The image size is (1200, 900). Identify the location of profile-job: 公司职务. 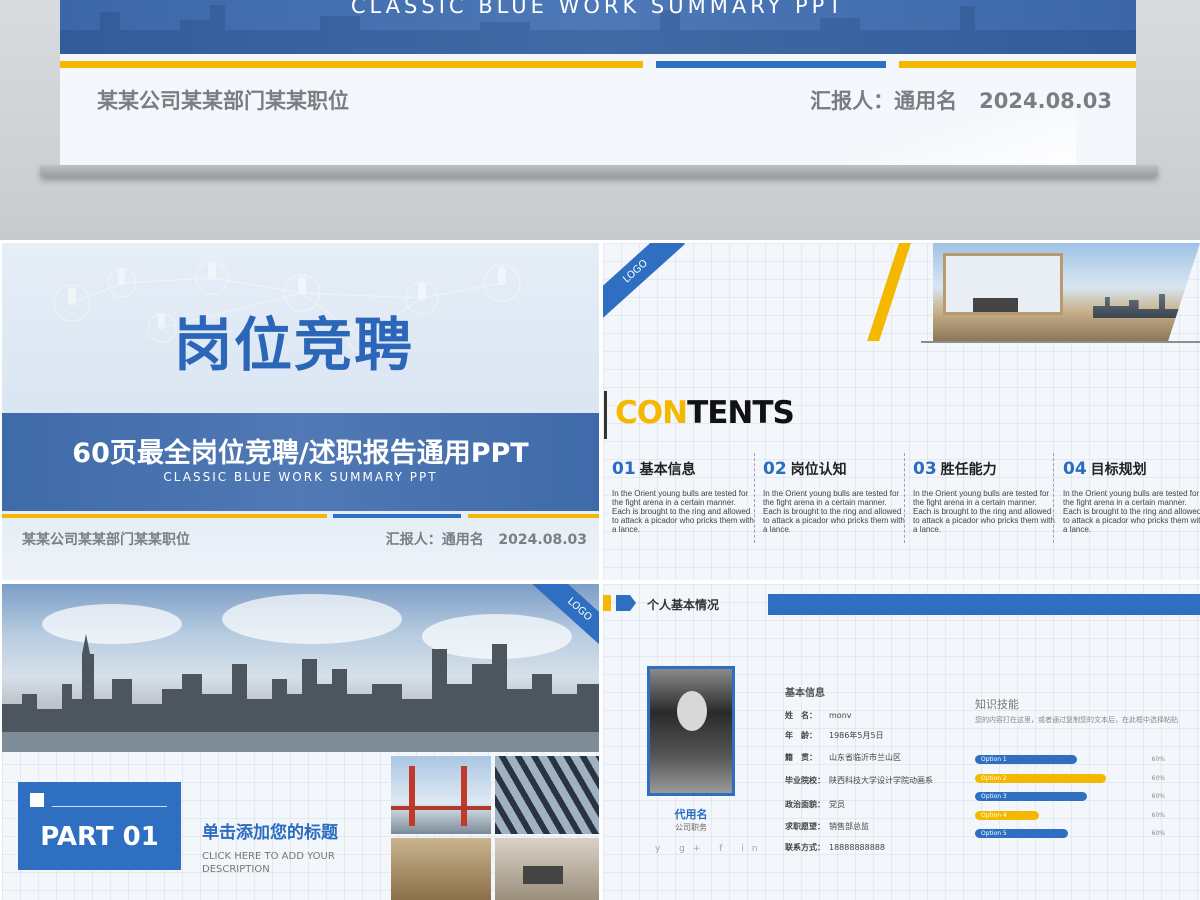
(691, 827).